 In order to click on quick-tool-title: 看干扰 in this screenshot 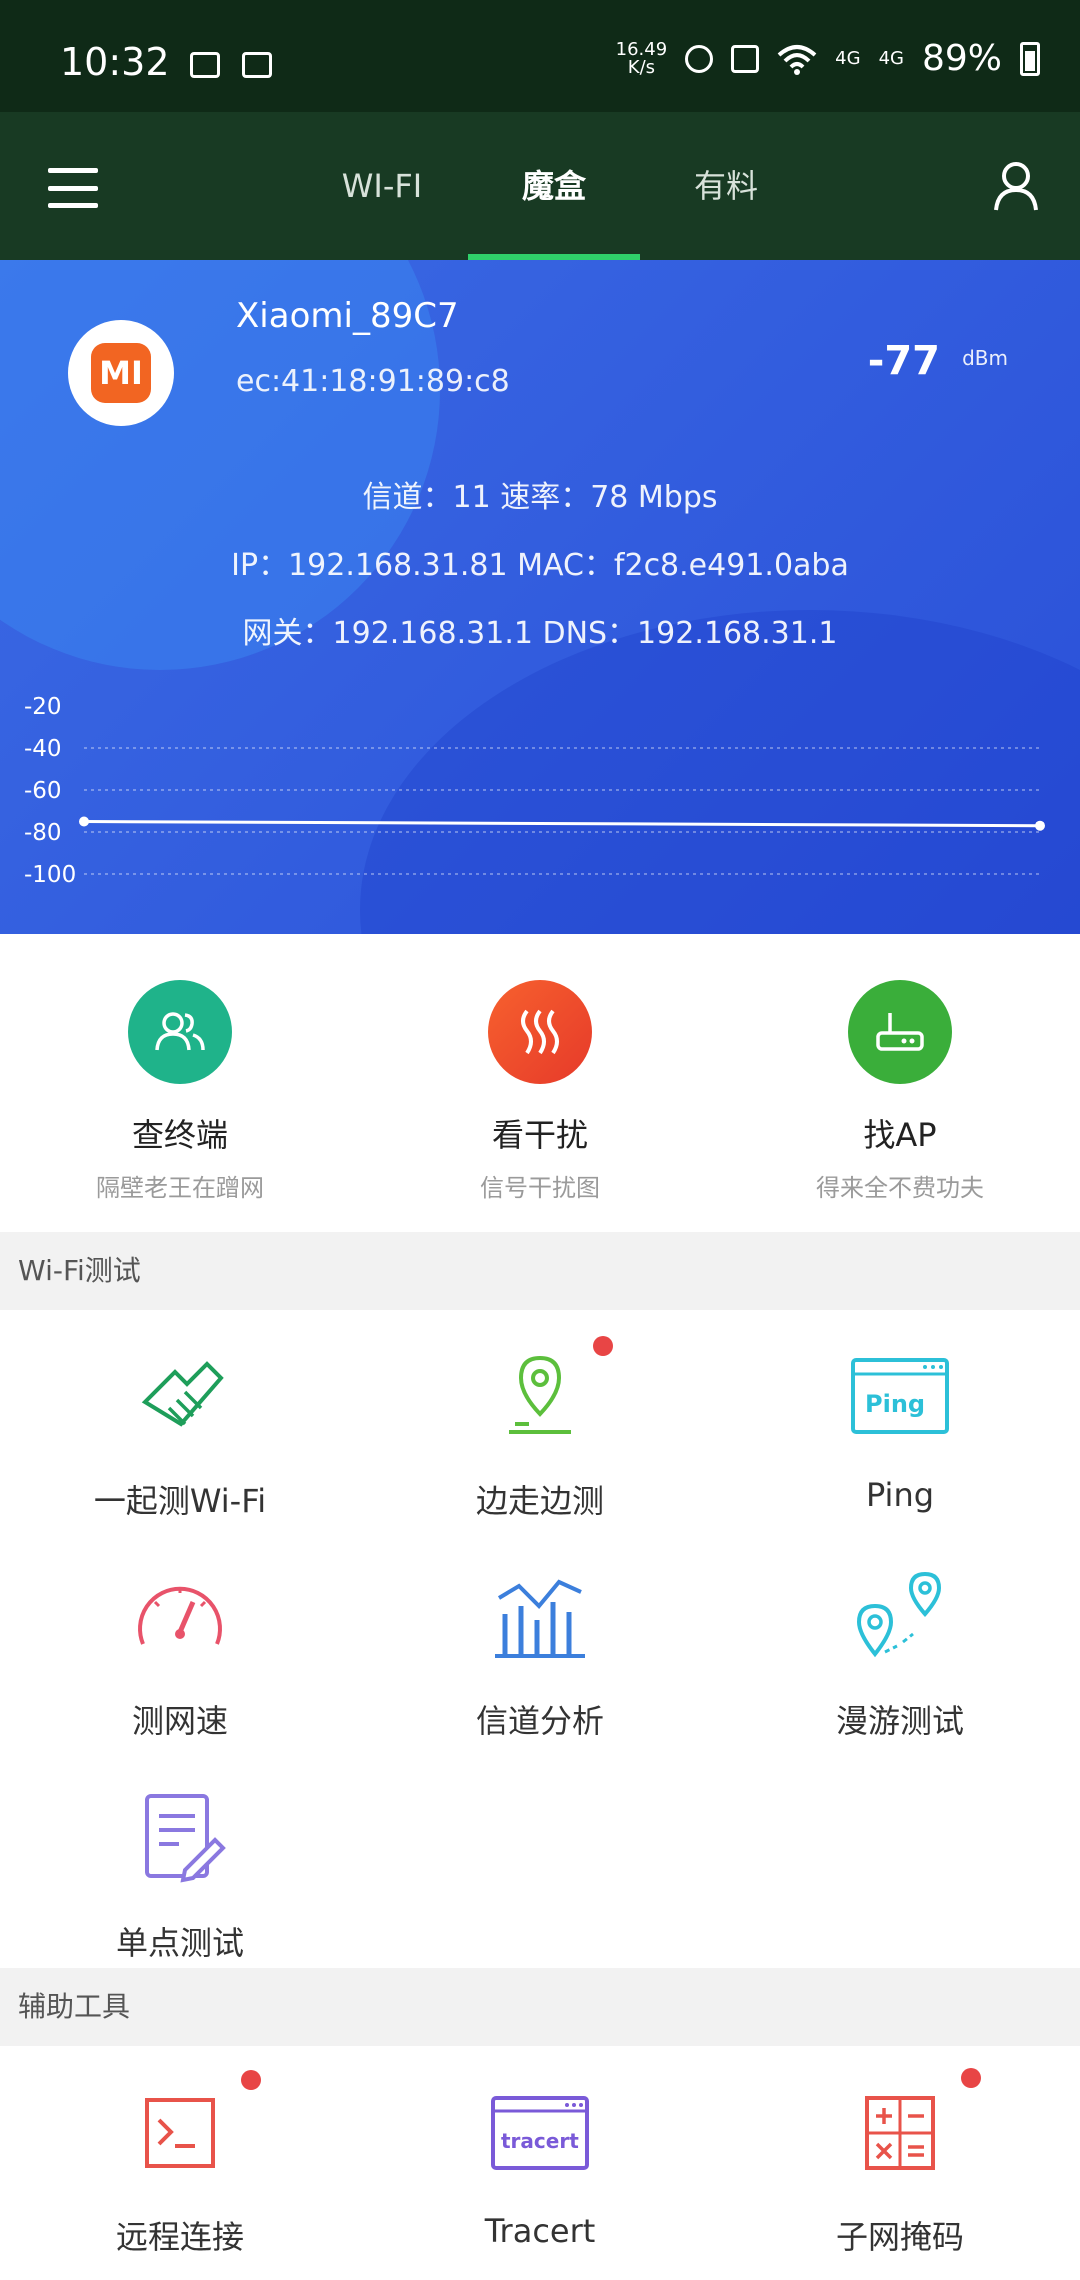, I will do `click(539, 1135)`.